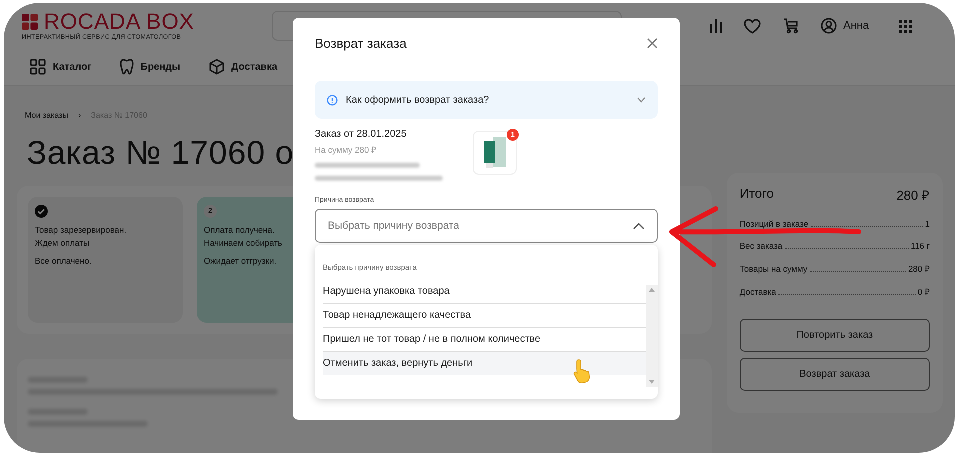  Describe the element at coordinates (913, 195) in the screenshot. I see `summary-total: 280 ₽` at that location.